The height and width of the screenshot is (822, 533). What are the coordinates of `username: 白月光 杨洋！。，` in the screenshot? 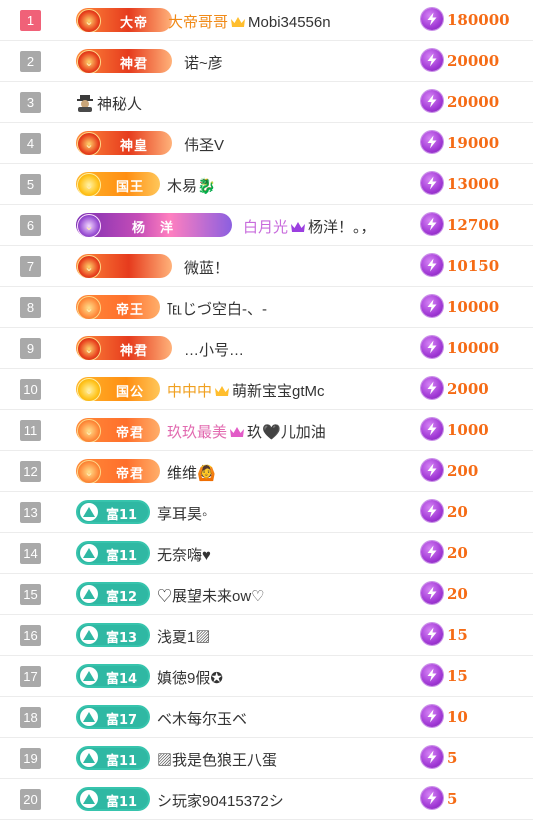 It's located at (309, 226).